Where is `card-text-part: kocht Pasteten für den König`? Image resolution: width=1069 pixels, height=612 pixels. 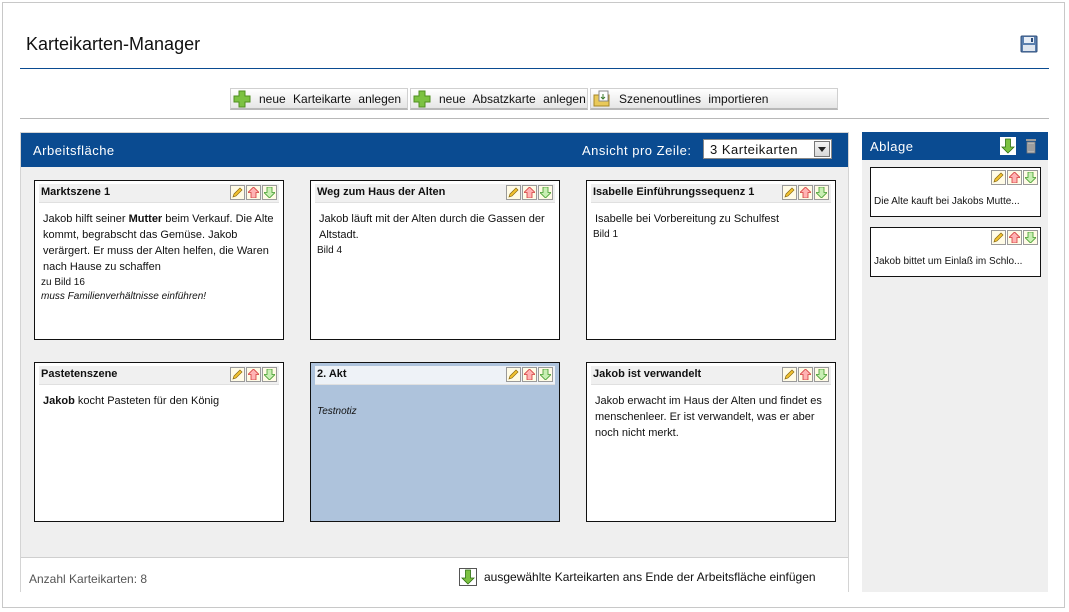 card-text-part: kocht Pasteten für den König is located at coordinates (147, 401).